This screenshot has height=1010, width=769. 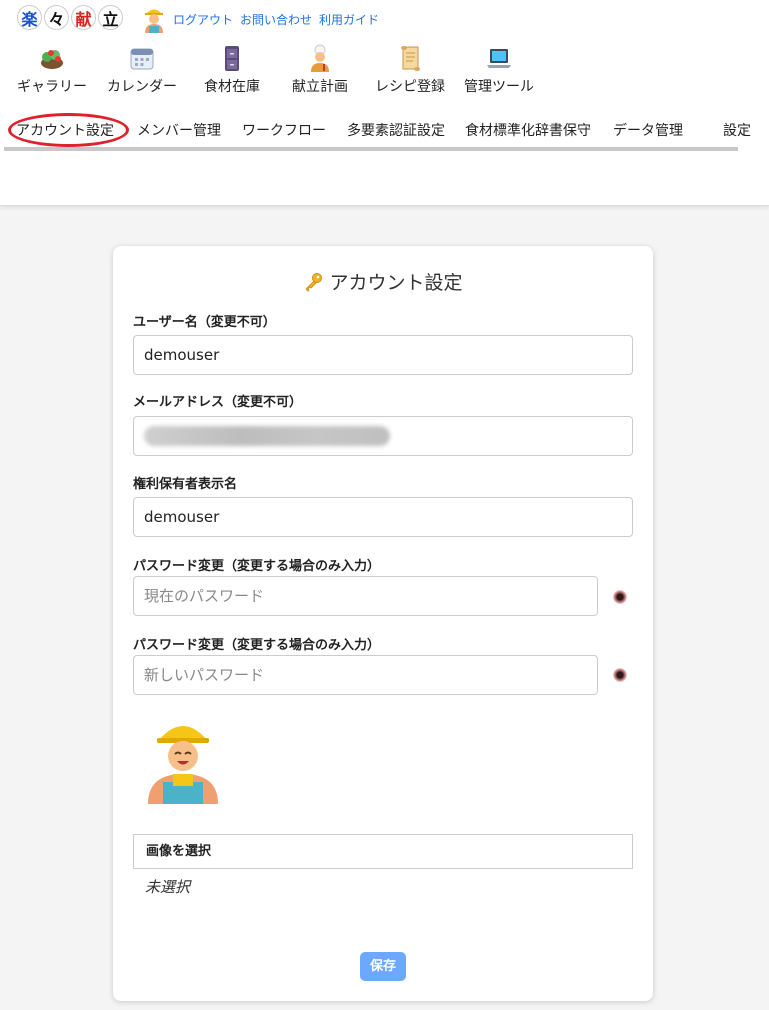 I want to click on tab-mfa-settings: 多要素認証設定, so click(x=396, y=130).